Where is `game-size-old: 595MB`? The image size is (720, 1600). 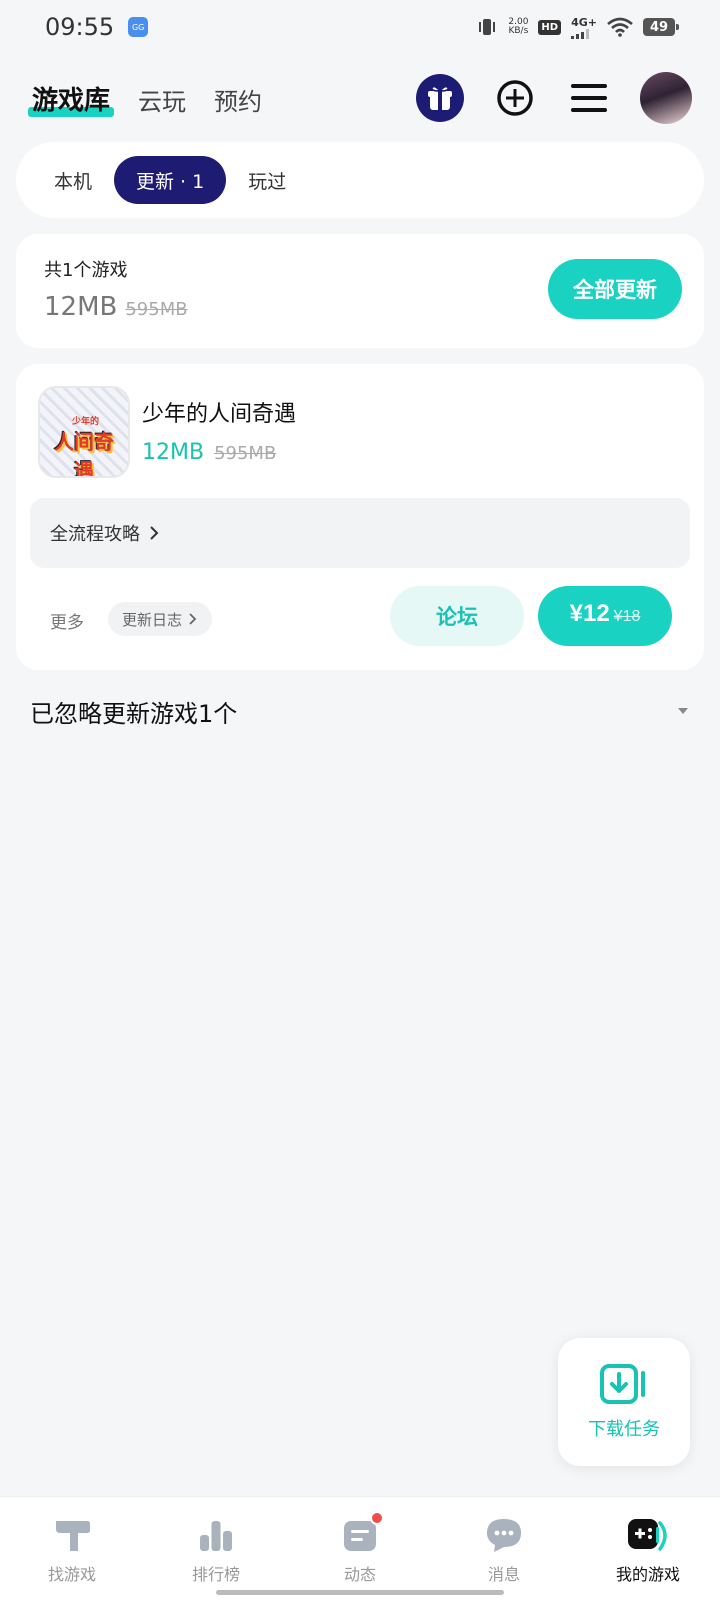 game-size-old: 595MB is located at coordinates (245, 453).